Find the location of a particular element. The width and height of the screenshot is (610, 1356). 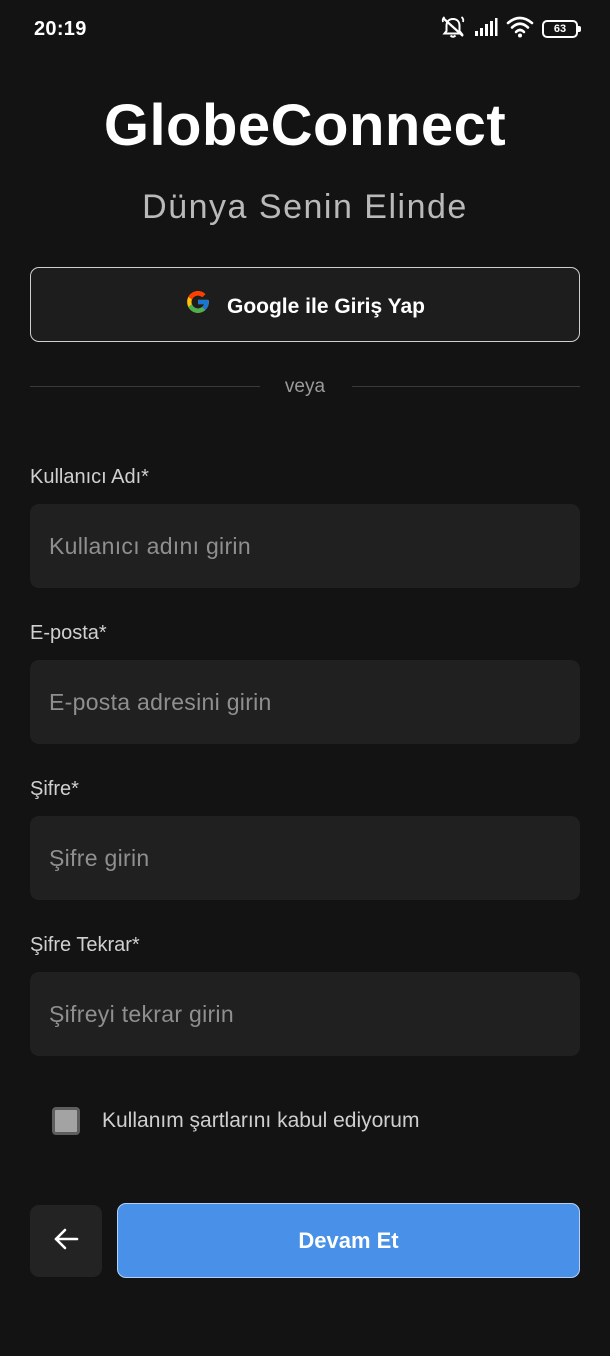

continue-button: Devam Et is located at coordinates (348, 1240).